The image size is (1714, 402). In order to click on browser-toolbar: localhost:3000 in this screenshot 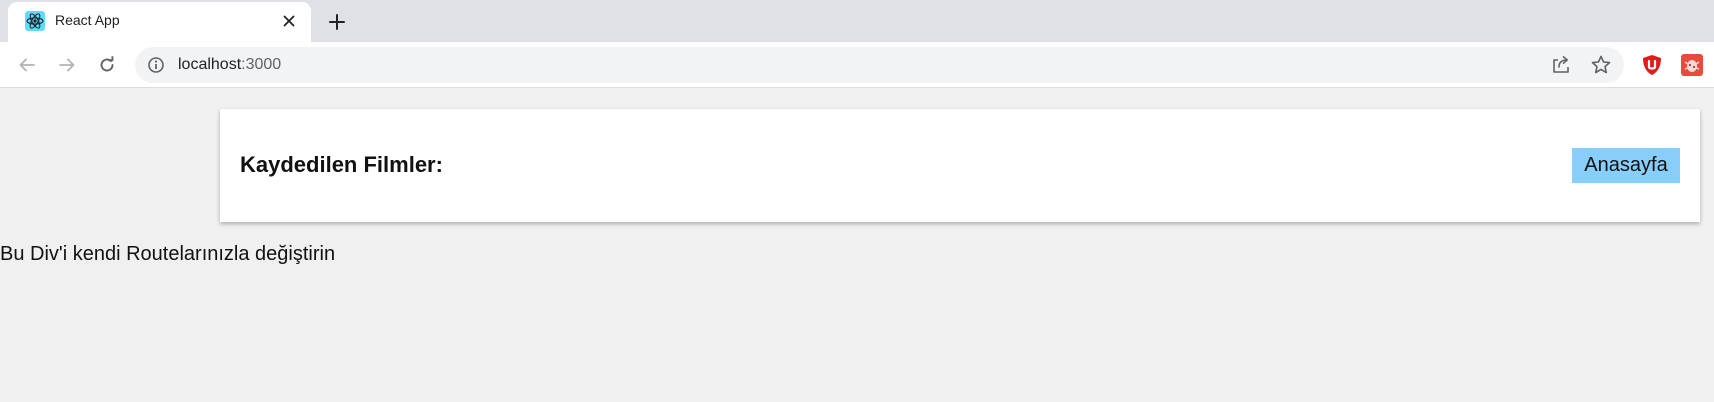, I will do `click(857, 65)`.